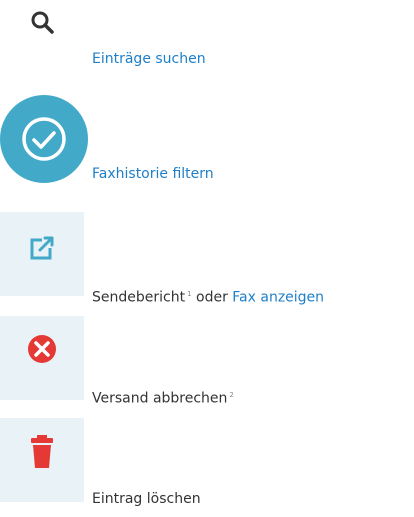 The image size is (414, 517). I want to click on footnote-1: 1, so click(189, 294).